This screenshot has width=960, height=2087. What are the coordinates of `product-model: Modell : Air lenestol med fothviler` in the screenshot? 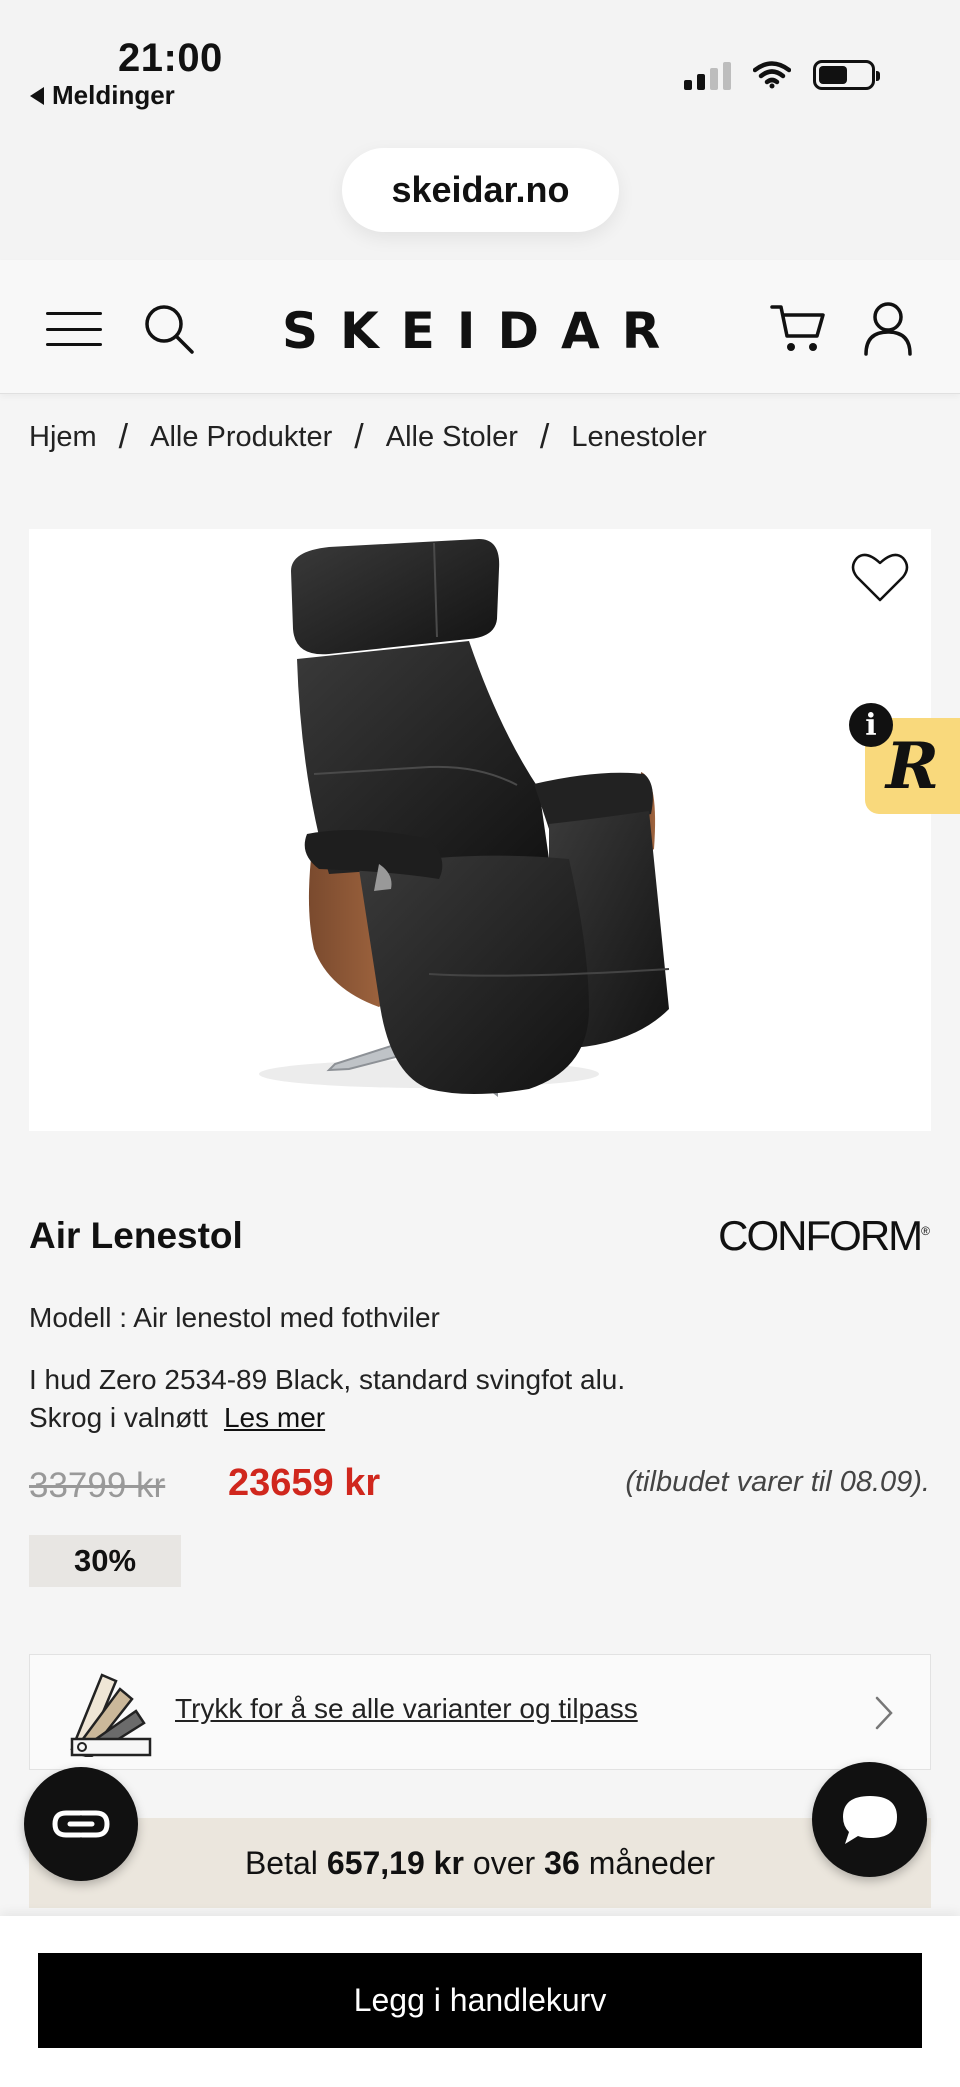 It's located at (234, 1317).